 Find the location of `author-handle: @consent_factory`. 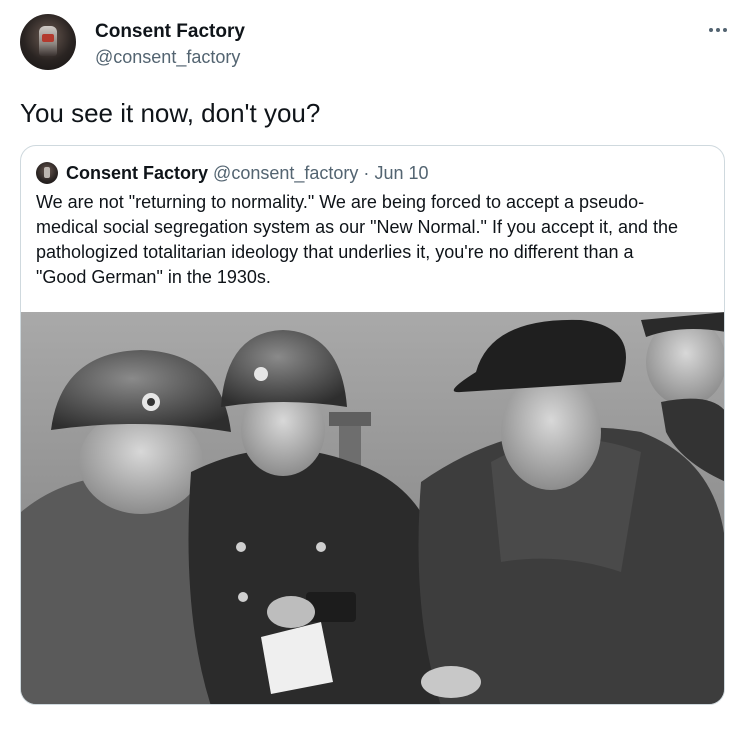

author-handle: @consent_factory is located at coordinates (167, 57).